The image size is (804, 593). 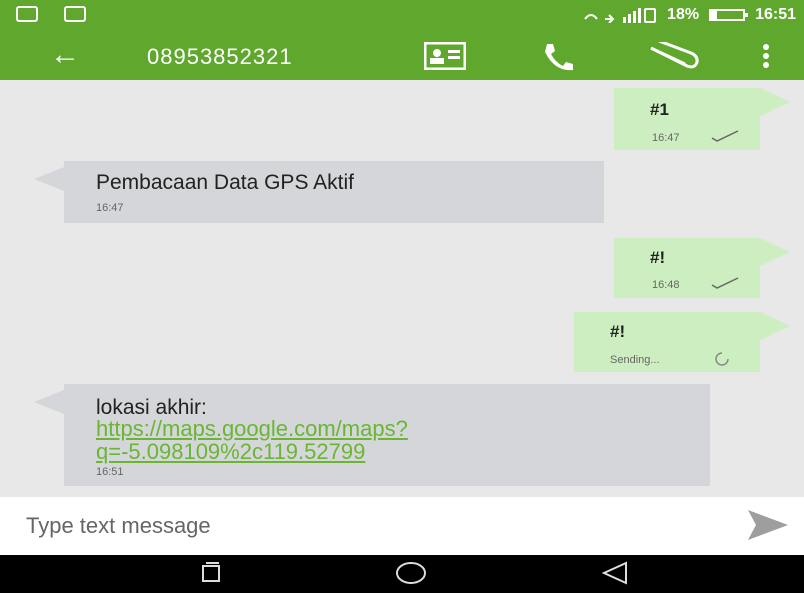 I want to click on system-nav-bar, so click(x=402, y=574).